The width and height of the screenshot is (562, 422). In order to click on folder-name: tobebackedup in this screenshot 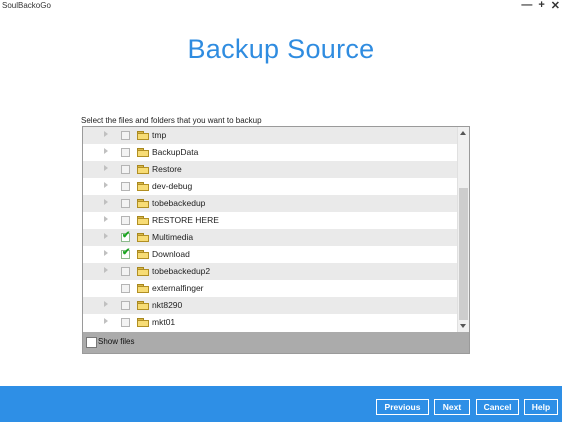, I will do `click(179, 203)`.